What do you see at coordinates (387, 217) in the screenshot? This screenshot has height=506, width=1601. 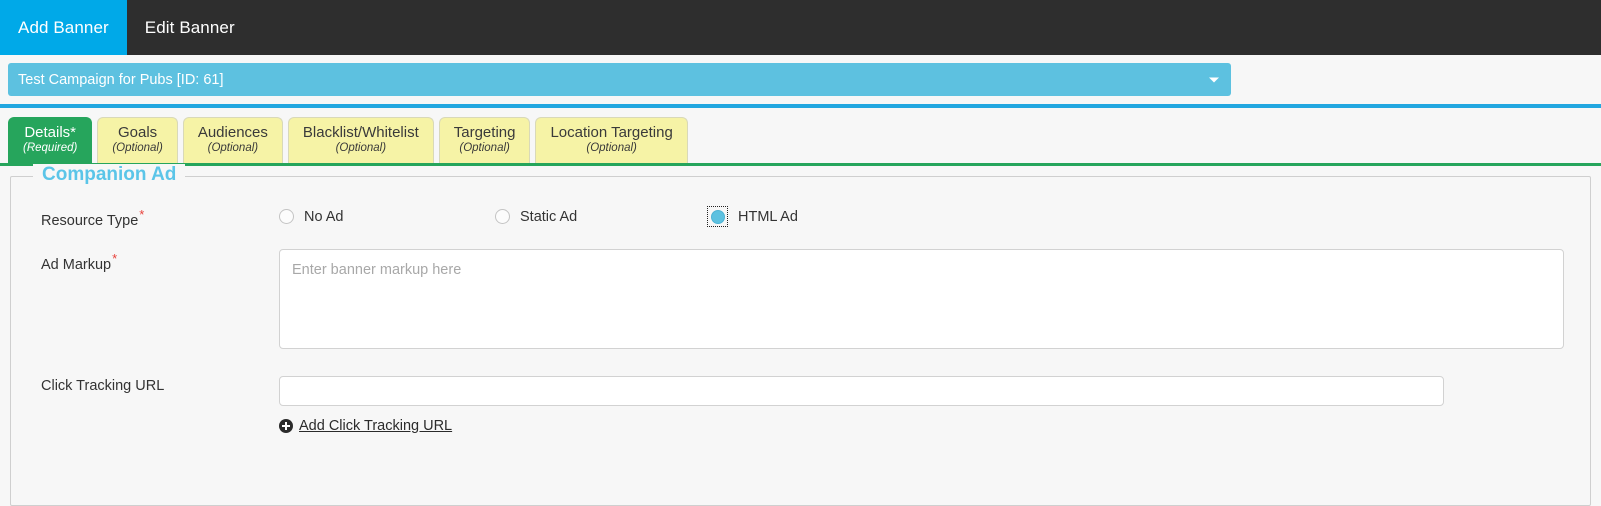 I see `radio-option-no-ad: No Ad` at bounding box center [387, 217].